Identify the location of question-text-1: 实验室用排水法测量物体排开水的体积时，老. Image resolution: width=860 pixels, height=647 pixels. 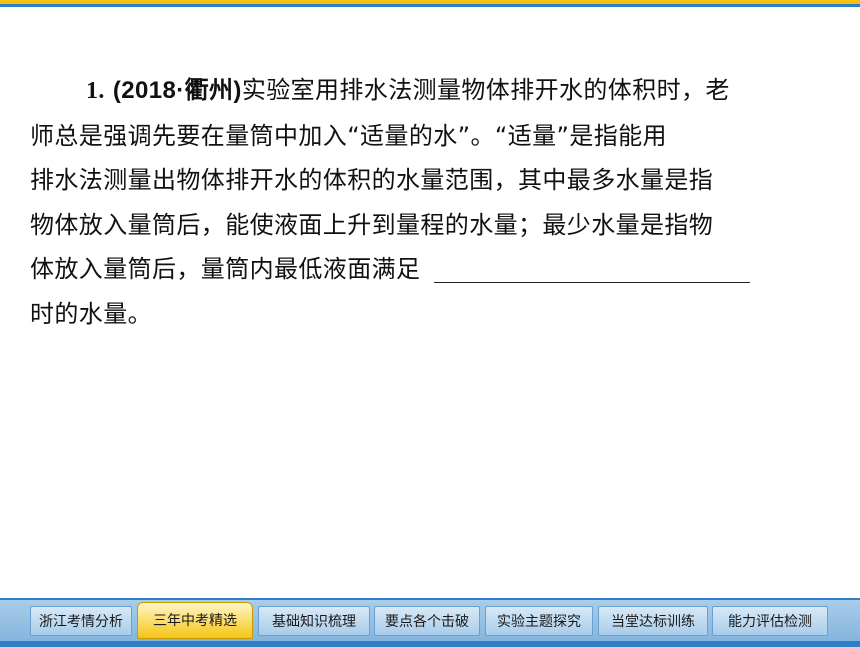
(485, 90).